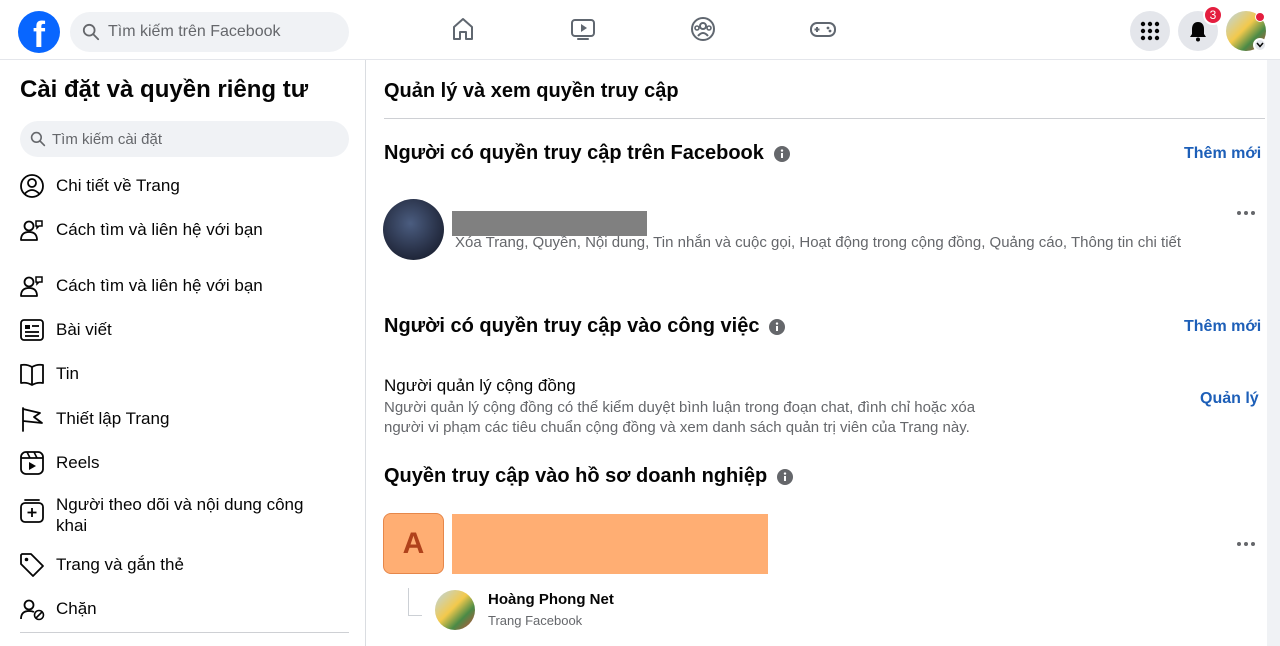 The image size is (1280, 646). What do you see at coordinates (192, 139) in the screenshot?
I see `settings-search-input` at bounding box center [192, 139].